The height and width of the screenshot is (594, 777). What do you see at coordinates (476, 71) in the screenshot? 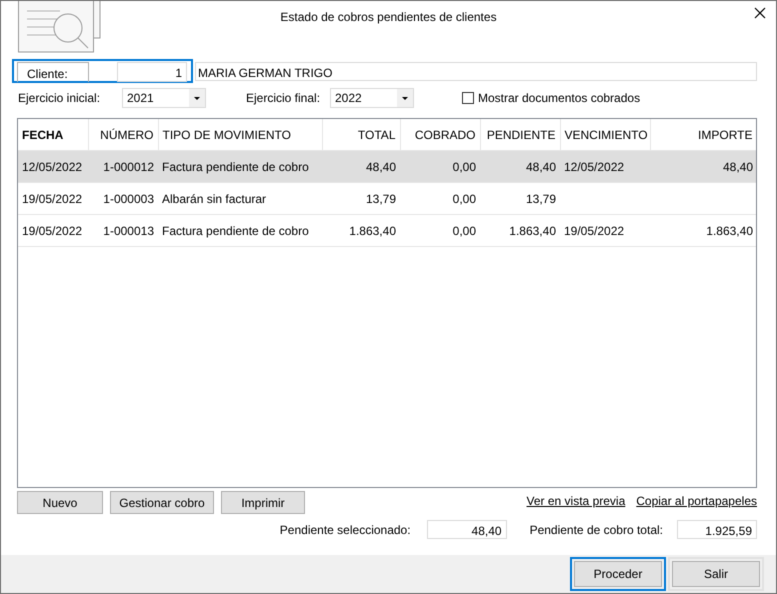
I see `client-name-field: MARIA GERMAN TRIGO` at bounding box center [476, 71].